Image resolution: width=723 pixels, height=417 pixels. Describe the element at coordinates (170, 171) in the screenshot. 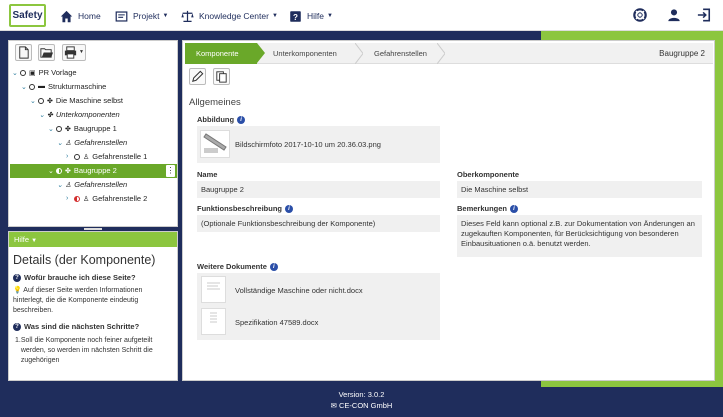

I see `kebab-menu-icon: ⋮` at that location.